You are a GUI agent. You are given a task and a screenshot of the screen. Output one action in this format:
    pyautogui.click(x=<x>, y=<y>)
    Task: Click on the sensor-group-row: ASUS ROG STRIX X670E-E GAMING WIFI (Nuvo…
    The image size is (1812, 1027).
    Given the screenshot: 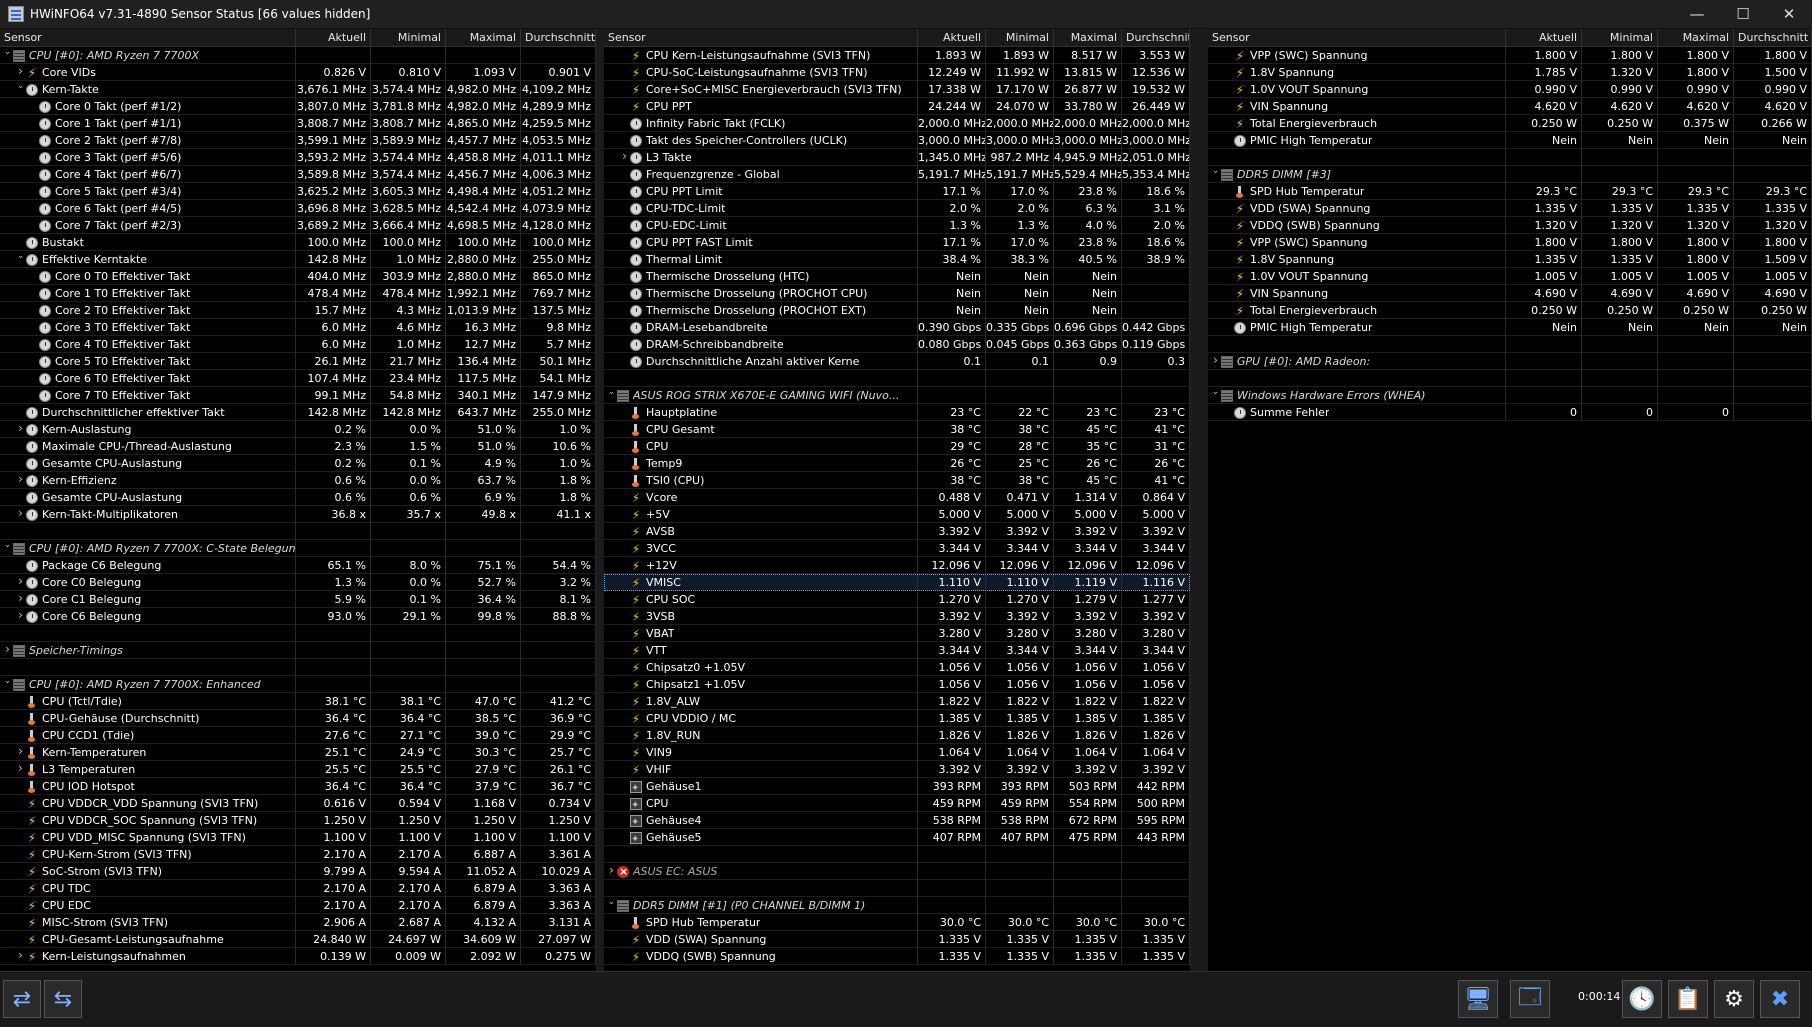 What is the action you would take?
    pyautogui.click(x=897, y=395)
    